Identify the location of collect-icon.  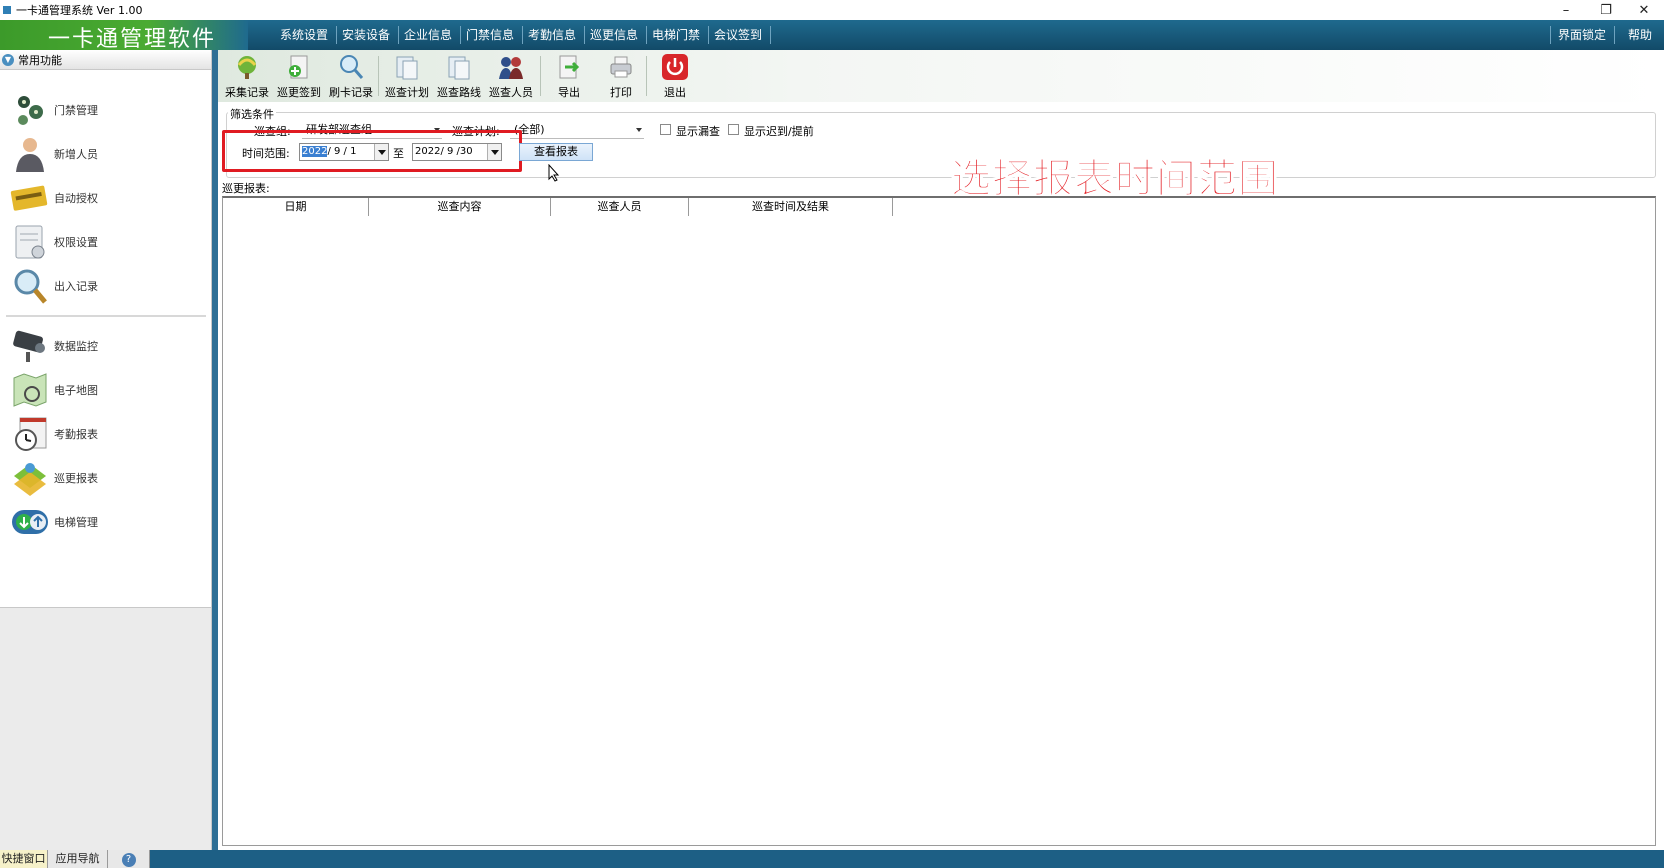
(247, 67).